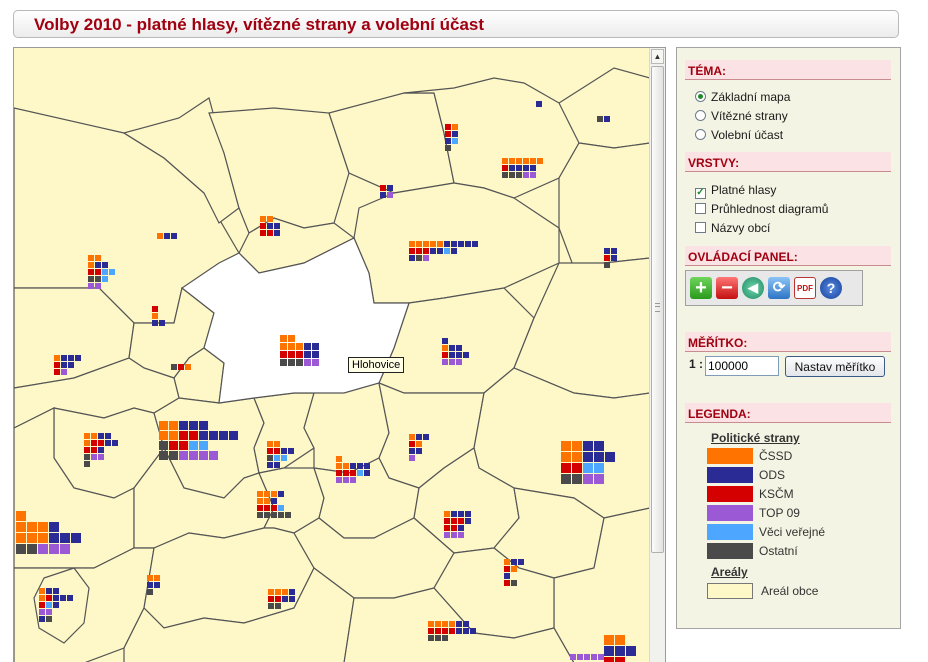  I want to click on radio-zakladni-mapa: Základní mapa, so click(742, 97).